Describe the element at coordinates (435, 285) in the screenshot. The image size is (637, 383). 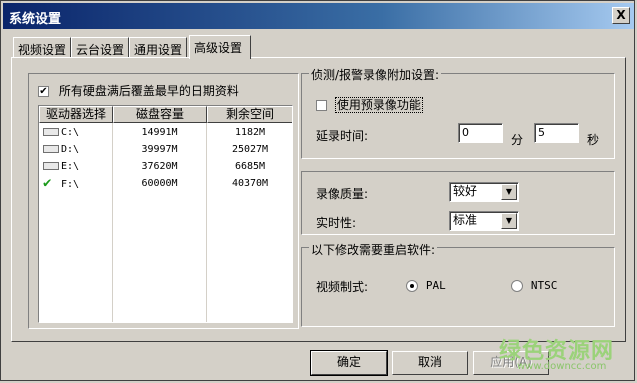
I see `pal-label: PAL` at that location.